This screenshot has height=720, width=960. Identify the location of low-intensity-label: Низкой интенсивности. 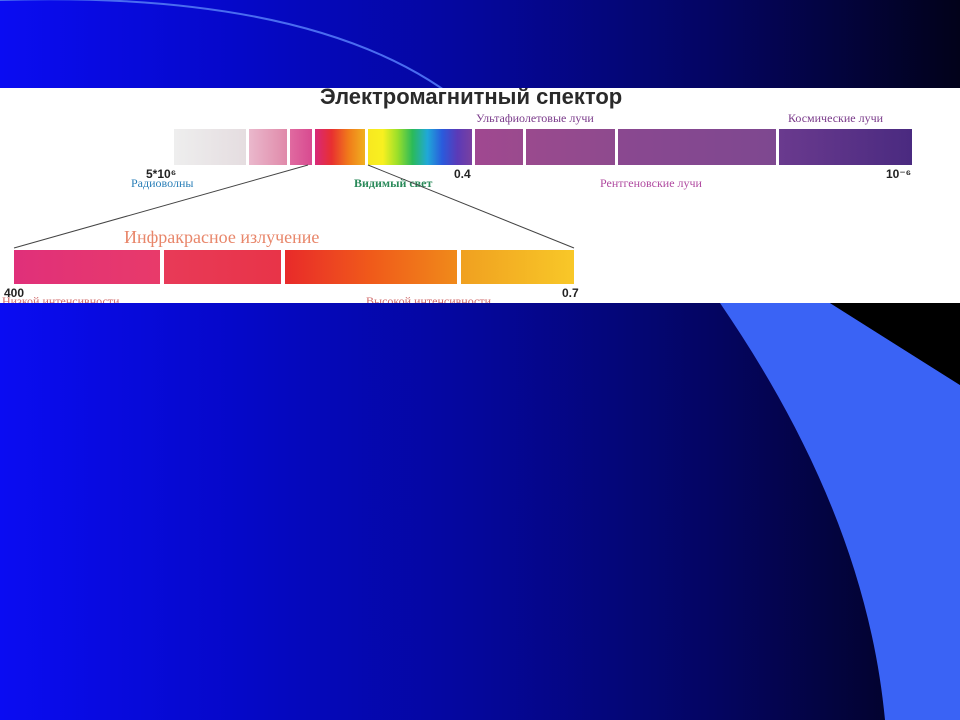
(61, 298).